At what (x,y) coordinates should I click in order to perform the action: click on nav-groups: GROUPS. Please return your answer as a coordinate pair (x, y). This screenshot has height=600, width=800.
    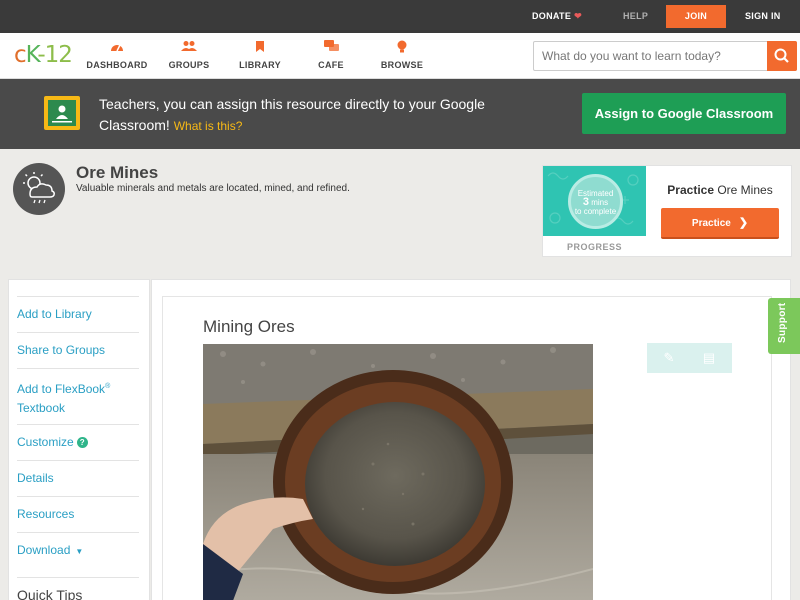
    Looking at the image, I should click on (189, 55).